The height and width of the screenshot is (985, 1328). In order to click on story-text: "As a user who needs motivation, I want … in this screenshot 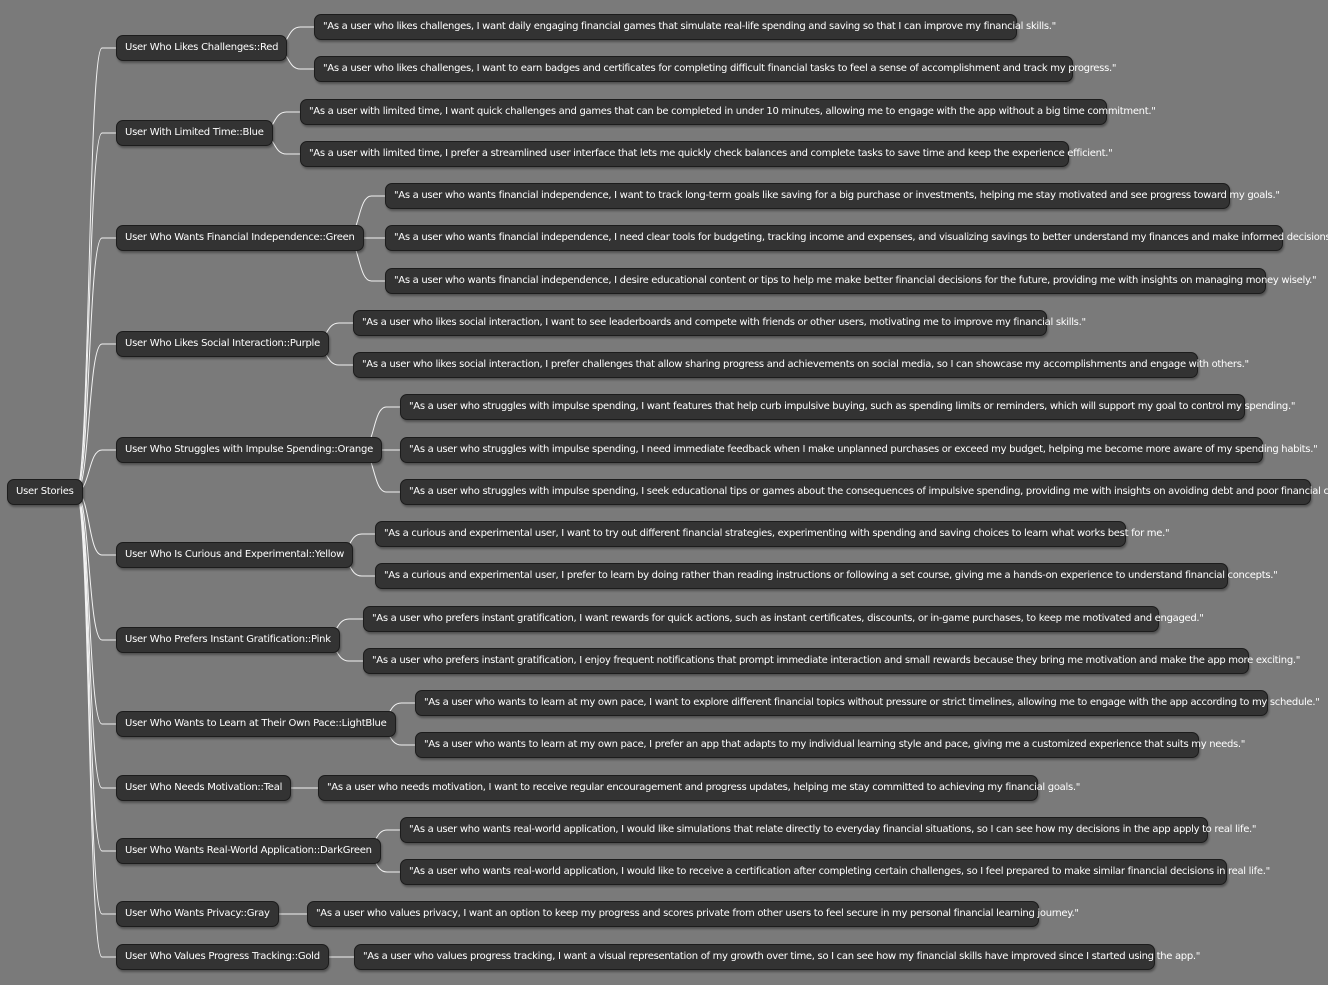, I will do `click(704, 787)`.